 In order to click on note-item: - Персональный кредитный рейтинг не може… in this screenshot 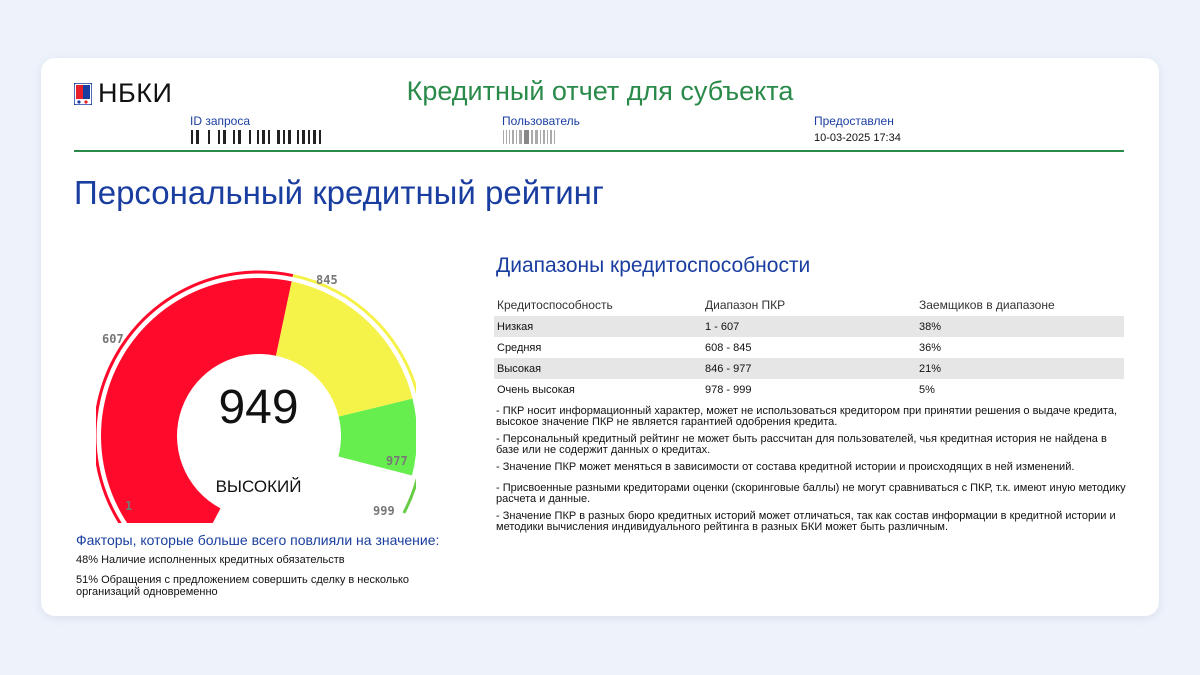, I will do `click(801, 444)`.